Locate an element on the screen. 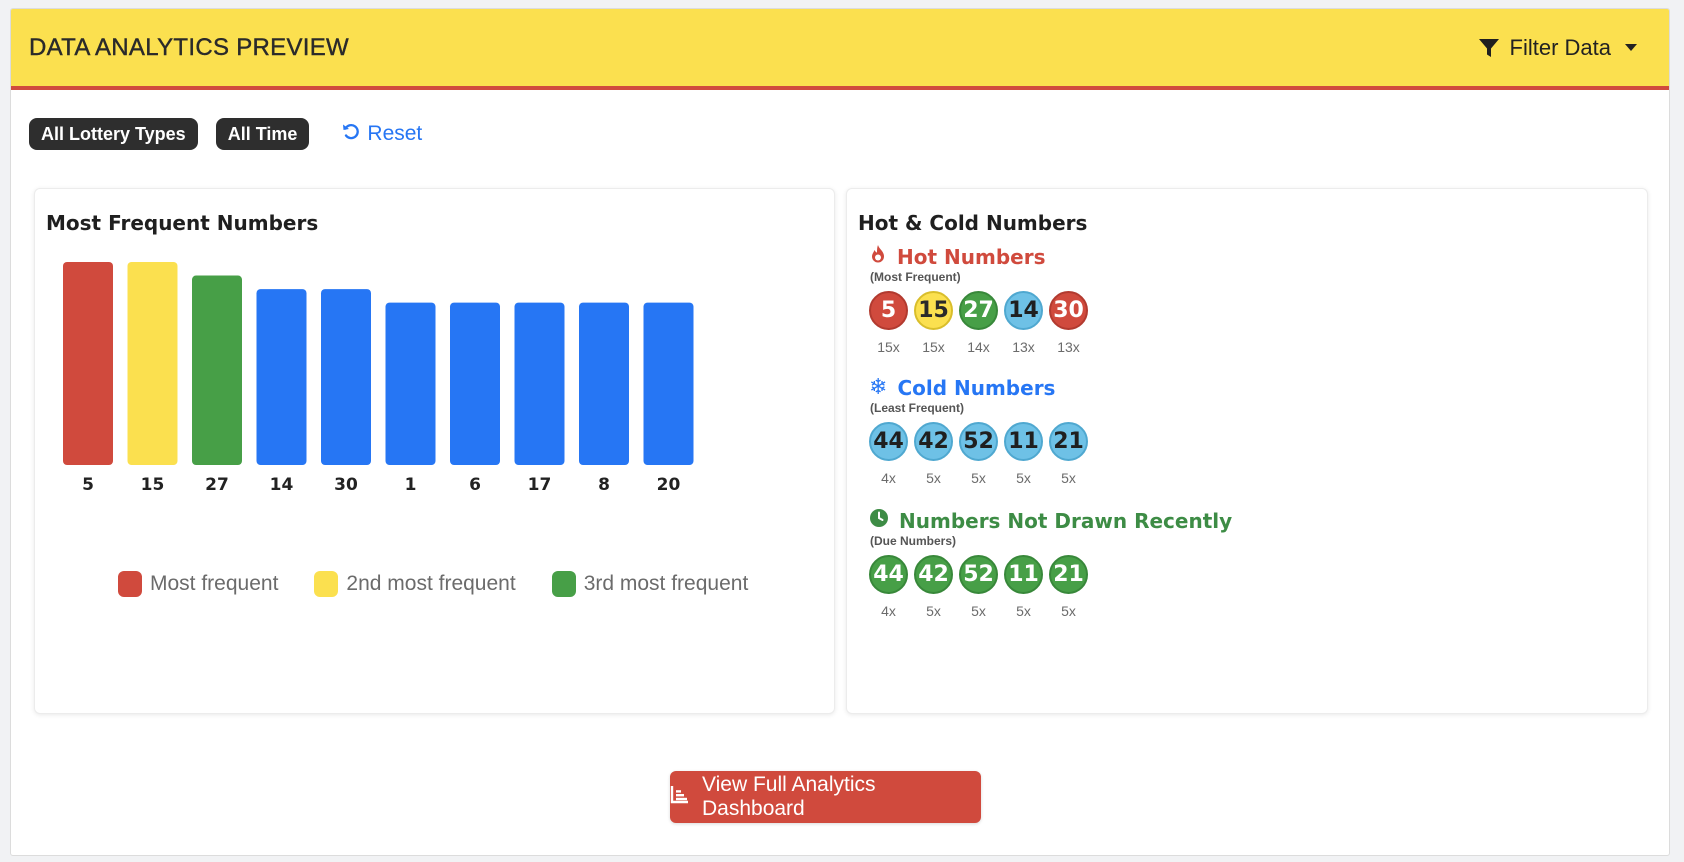  due-numbers-subtitle: (Due Numbers) is located at coordinates (913, 541).